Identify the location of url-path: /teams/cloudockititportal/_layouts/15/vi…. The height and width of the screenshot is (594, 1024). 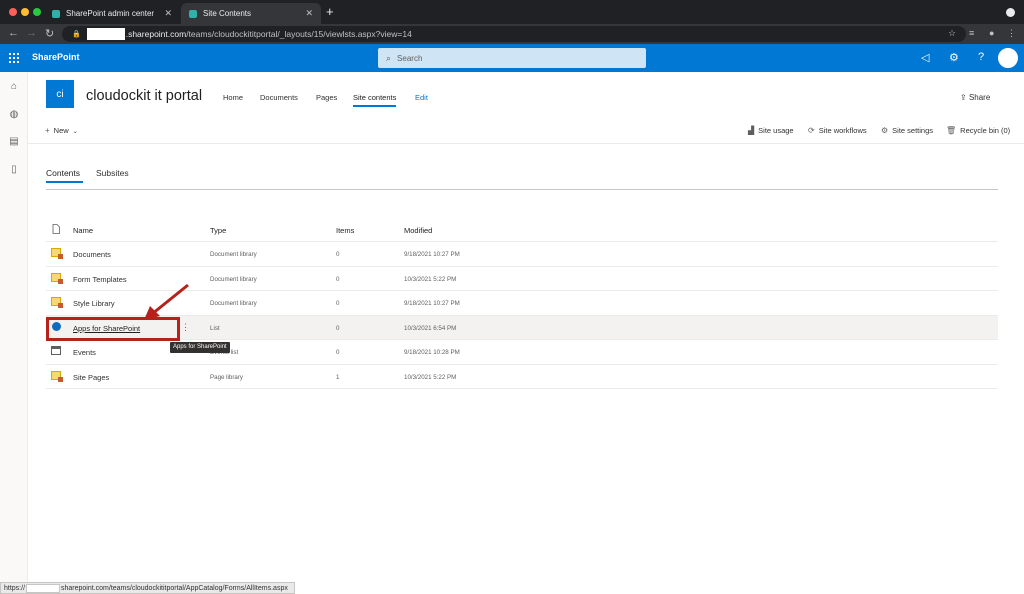
(299, 34).